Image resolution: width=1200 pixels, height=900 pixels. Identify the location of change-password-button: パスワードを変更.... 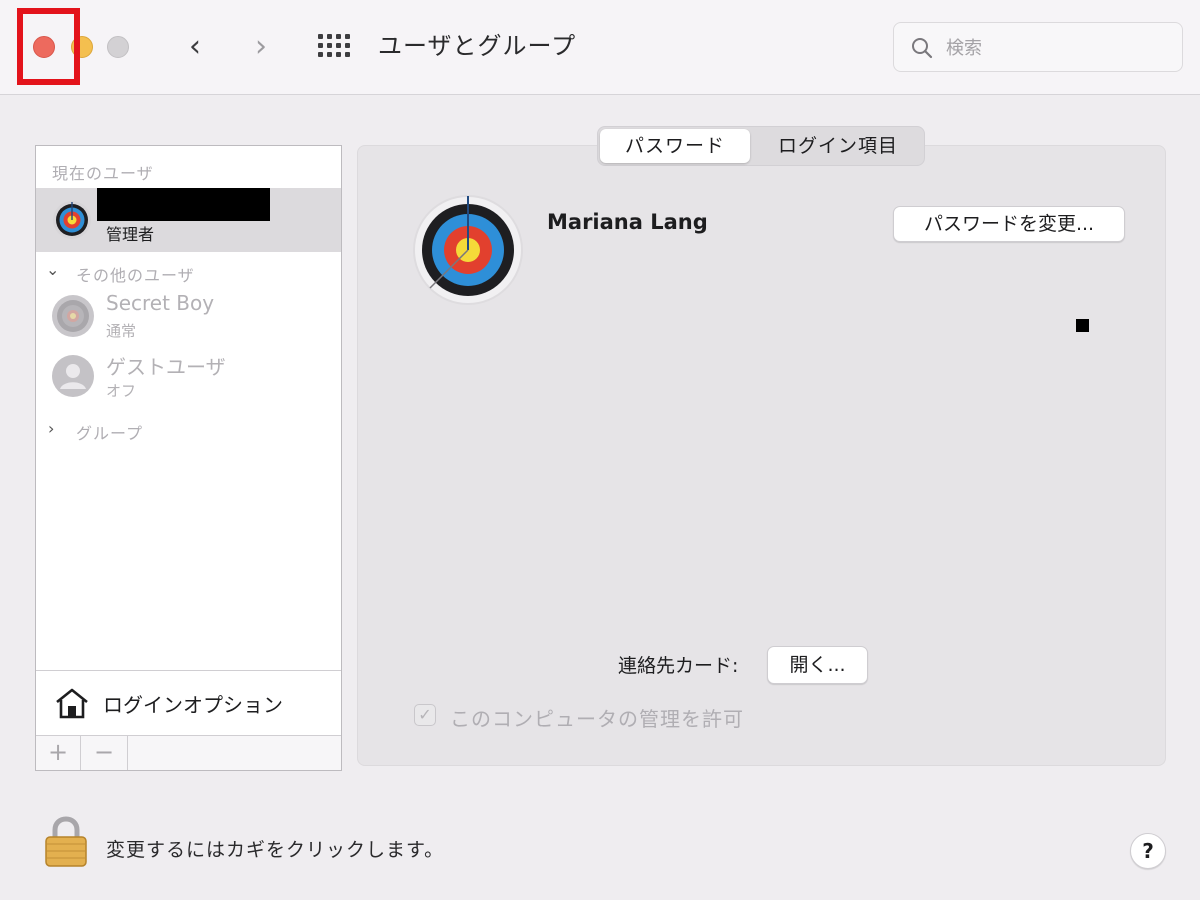
(1009, 224).